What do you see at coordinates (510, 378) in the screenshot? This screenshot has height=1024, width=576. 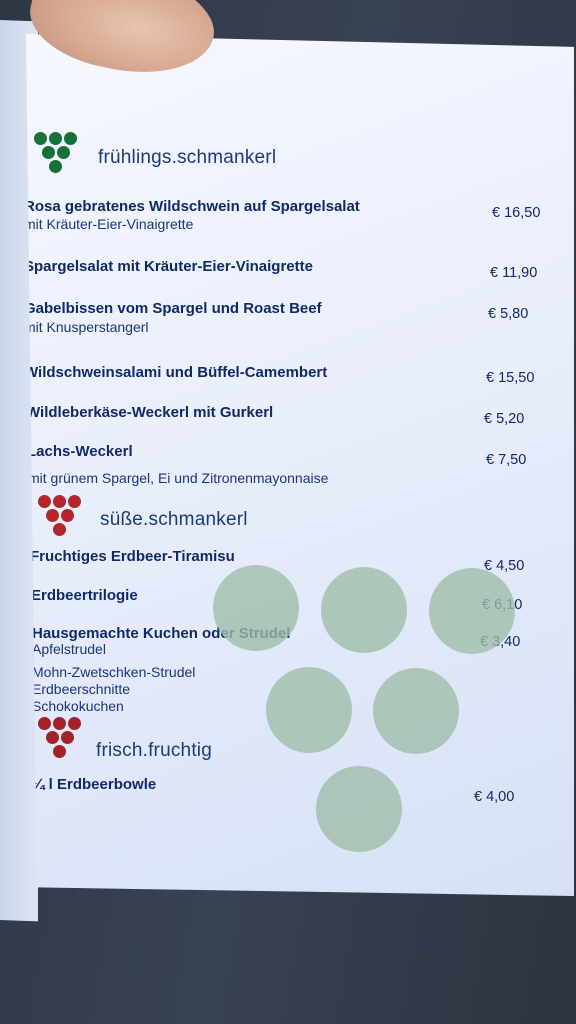 I see `menu-item-price: € 15,50` at bounding box center [510, 378].